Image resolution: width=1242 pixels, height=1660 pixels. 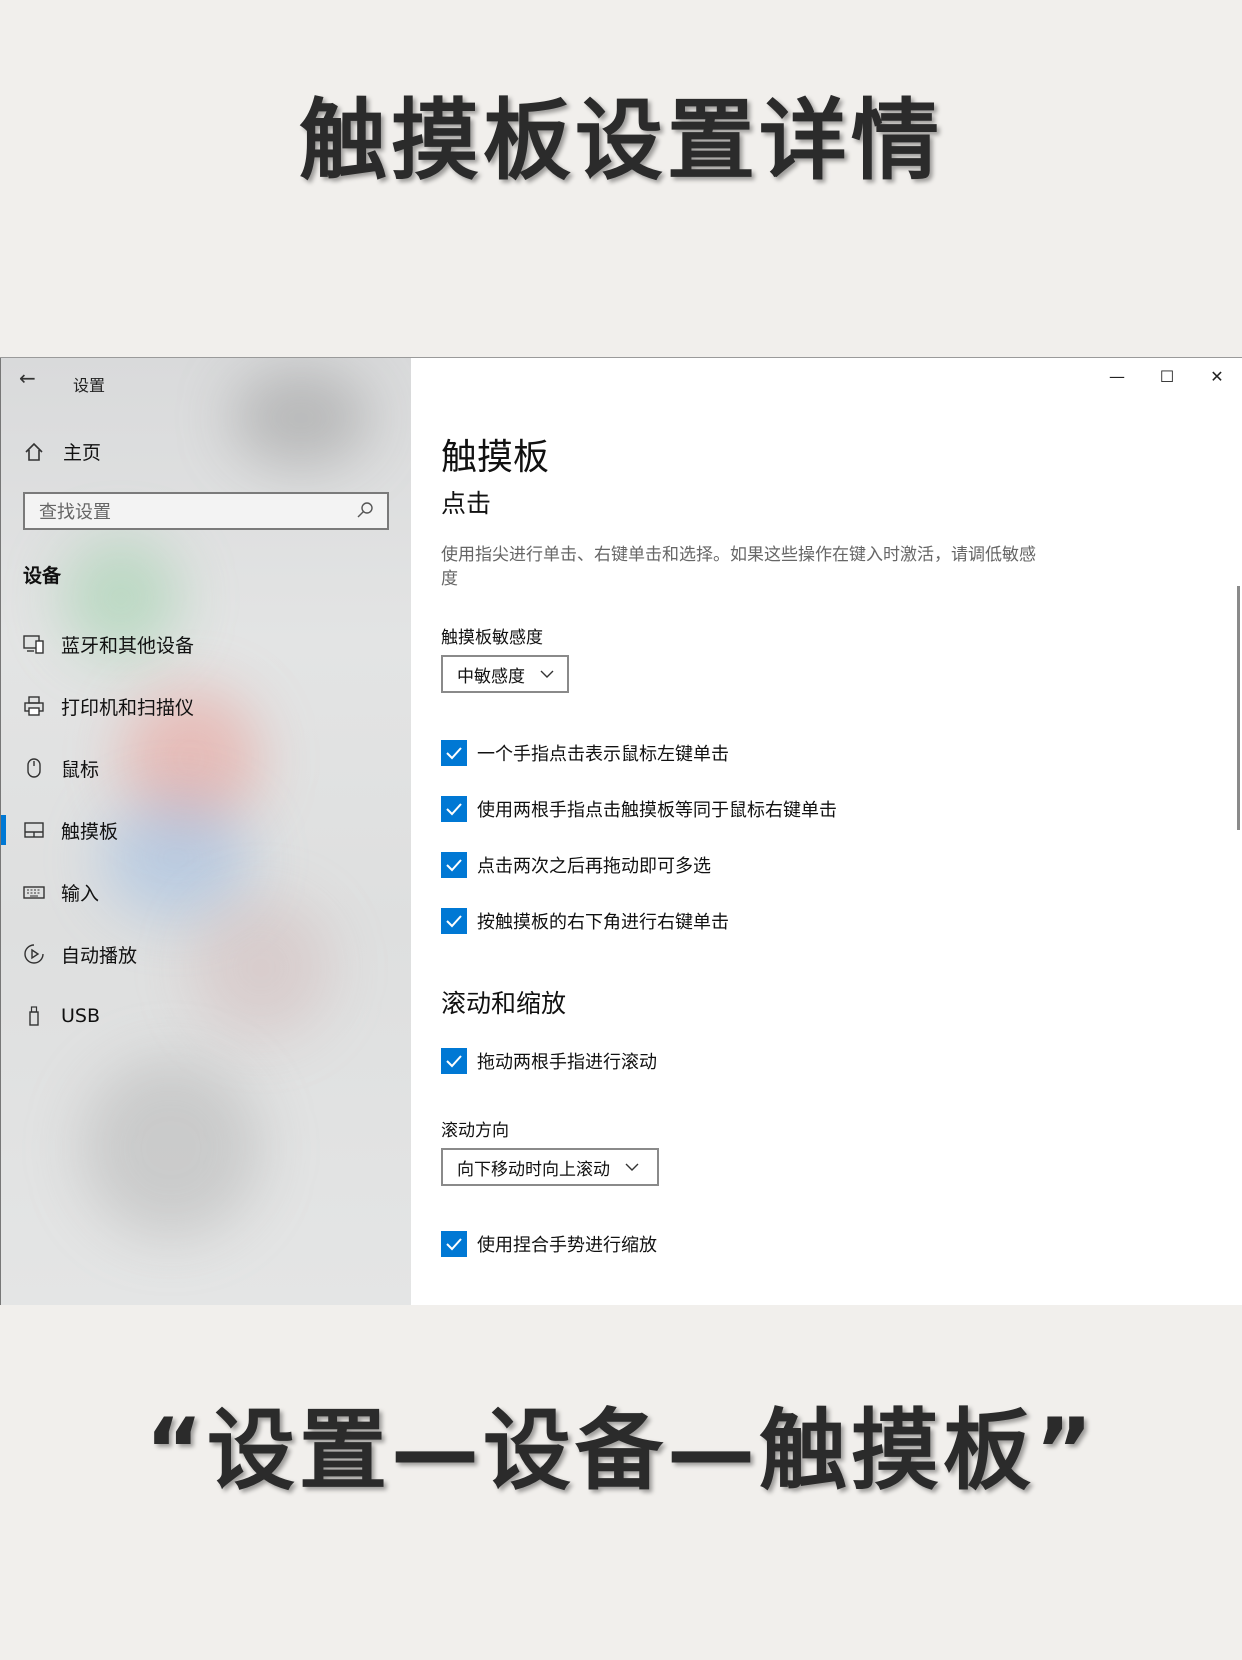 I want to click on check-label: 点击两次之后再拖动即可多选, so click(x=594, y=866).